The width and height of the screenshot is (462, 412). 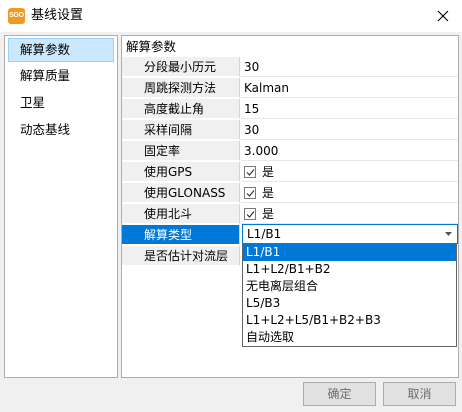 I want to click on dropdown-option: L1+L2/B1+B2, so click(x=349, y=269).